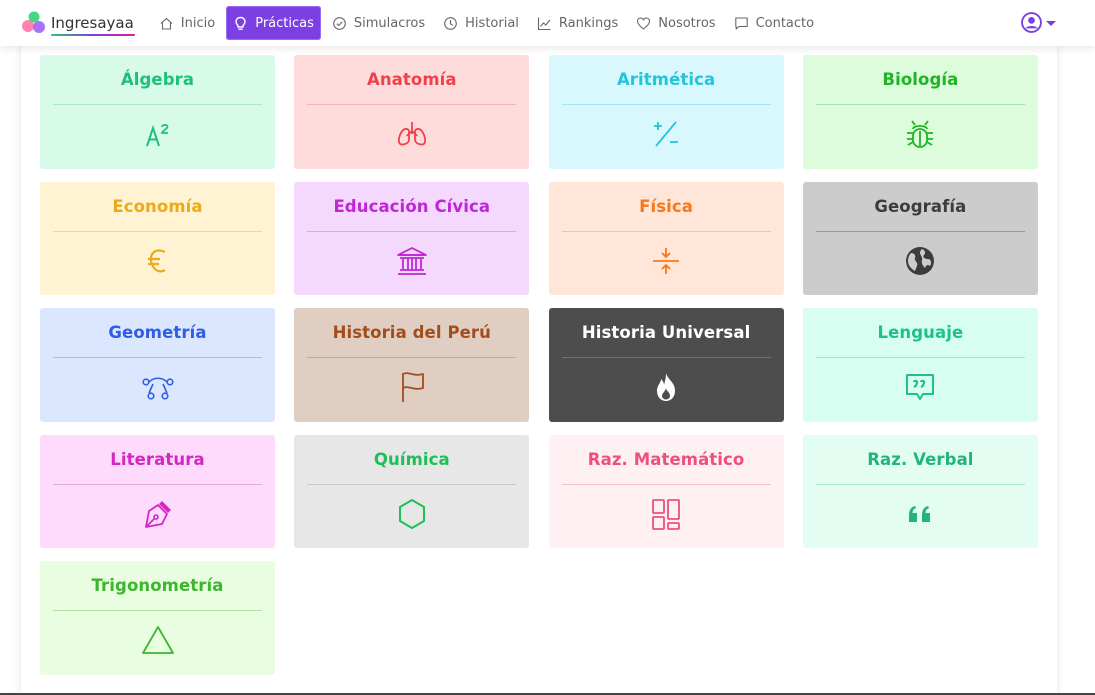 The height and width of the screenshot is (695, 1095). What do you see at coordinates (157, 261) in the screenshot?
I see `euro-icon` at bounding box center [157, 261].